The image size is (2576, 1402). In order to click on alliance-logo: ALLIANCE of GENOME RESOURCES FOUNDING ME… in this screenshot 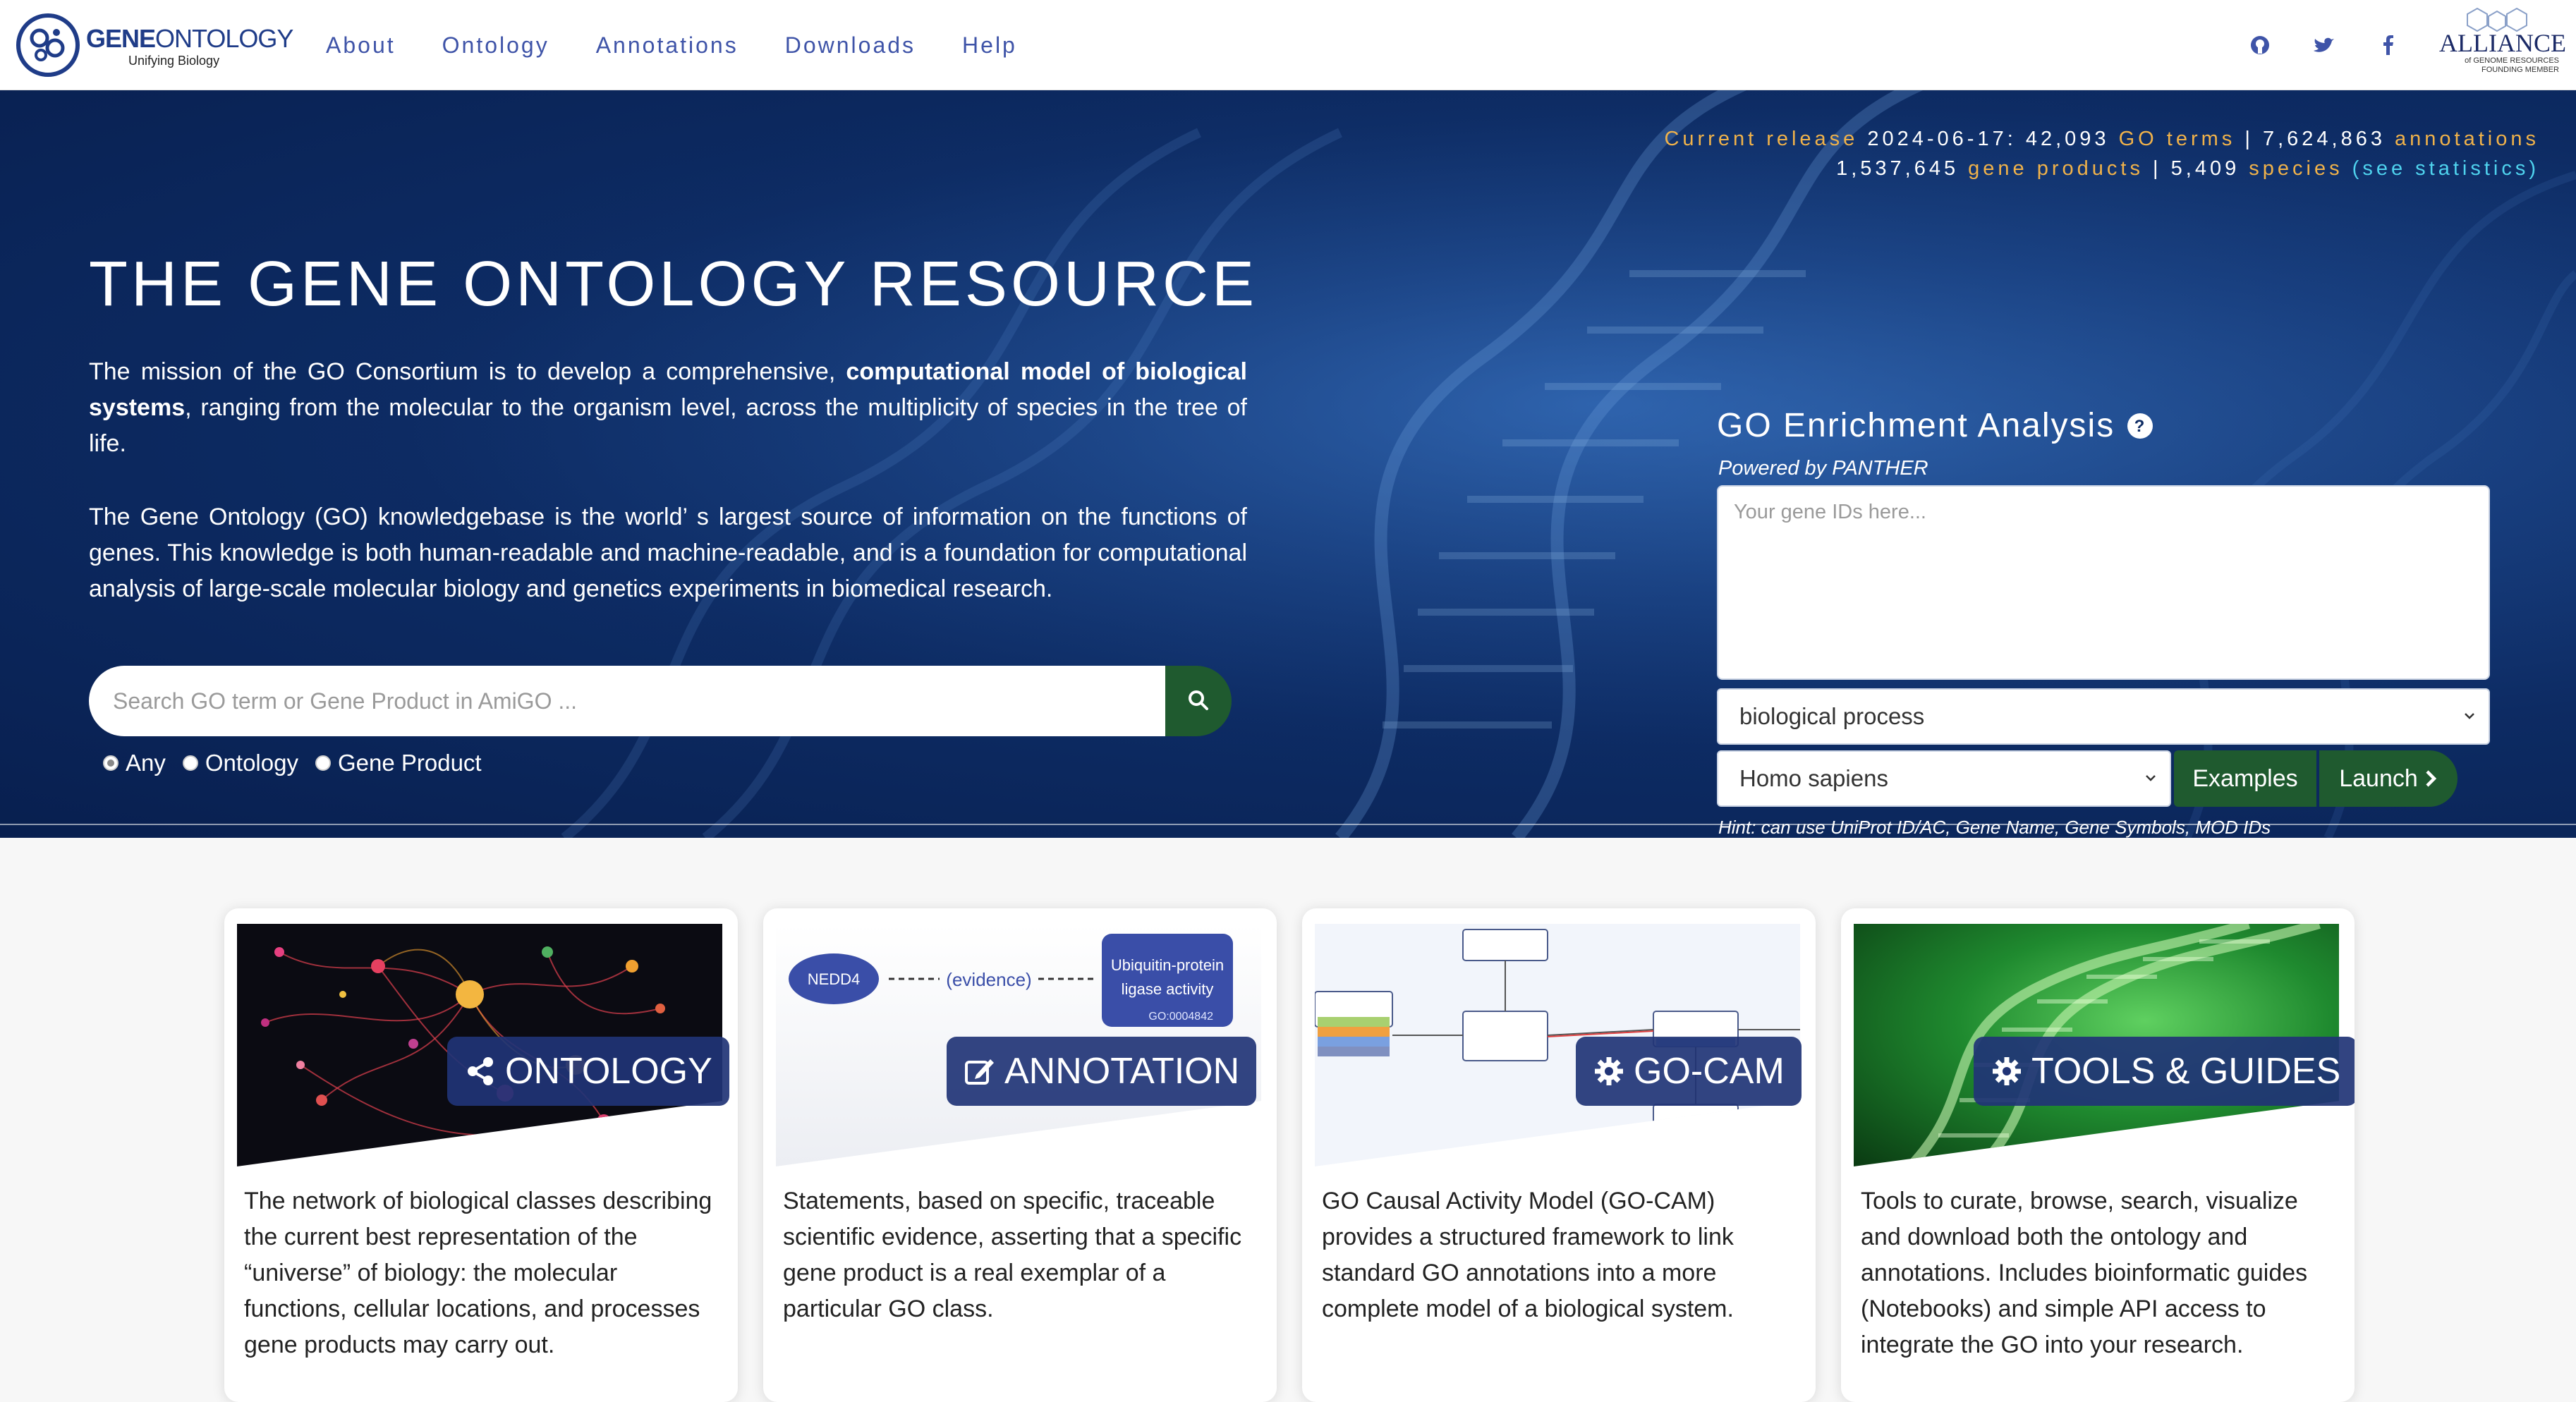, I will do `click(2499, 45)`.